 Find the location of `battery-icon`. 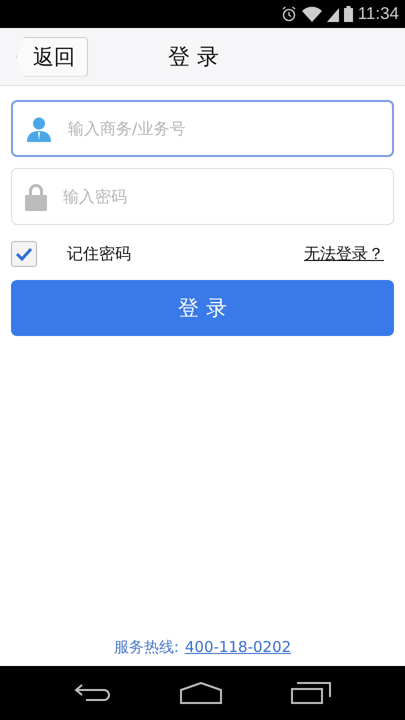

battery-icon is located at coordinates (348, 14).